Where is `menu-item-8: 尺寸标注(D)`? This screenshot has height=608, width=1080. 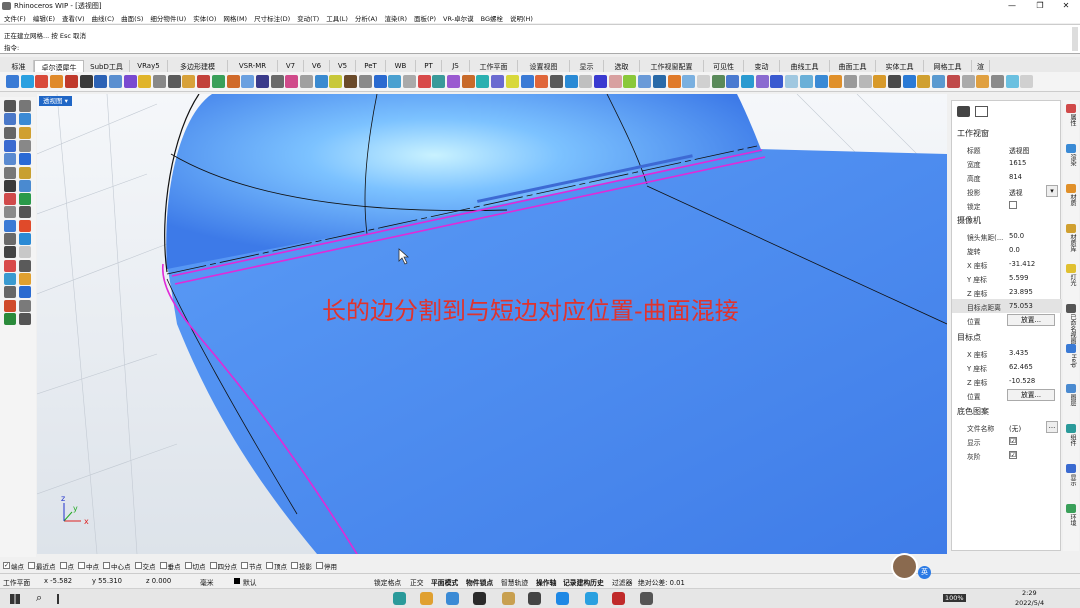 menu-item-8: 尺寸标注(D) is located at coordinates (272, 18).